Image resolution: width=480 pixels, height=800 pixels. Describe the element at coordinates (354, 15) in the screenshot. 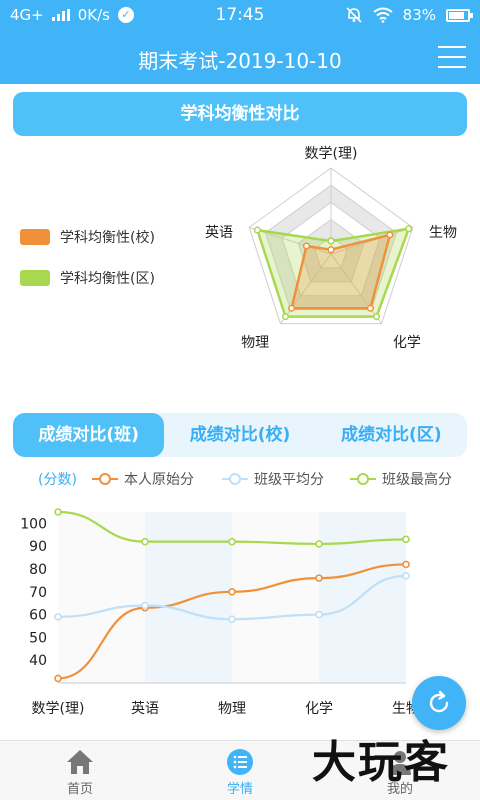

I see `mute-alarm-icon` at that location.